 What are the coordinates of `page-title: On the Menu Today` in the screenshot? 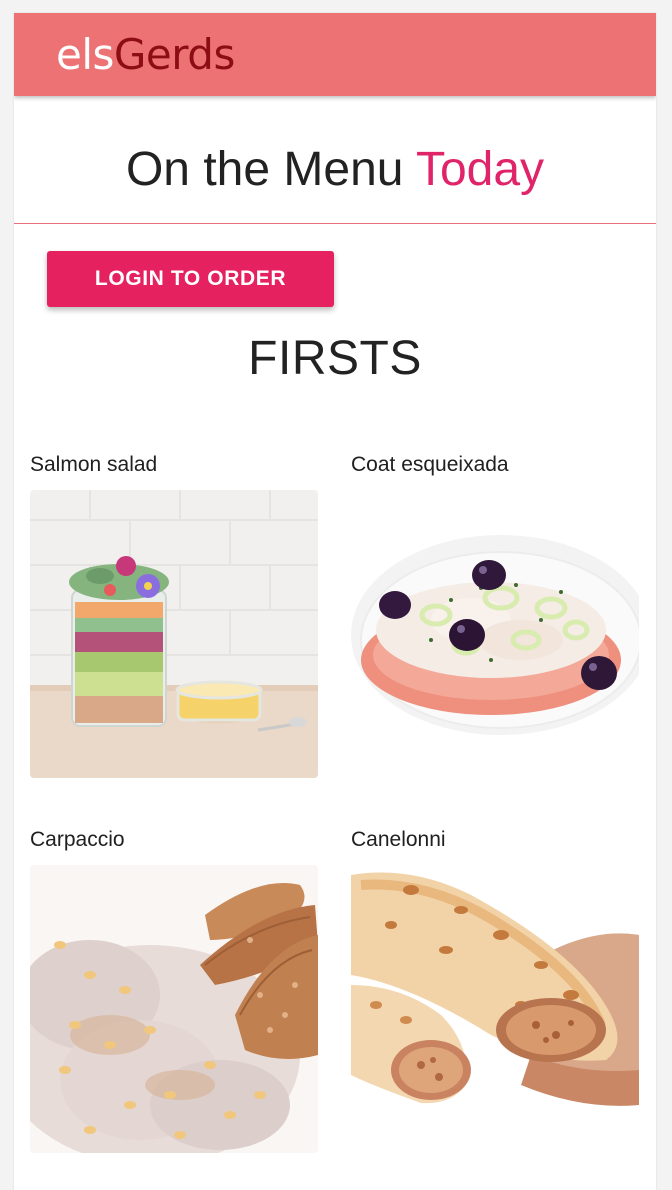 It's located at (335, 147).